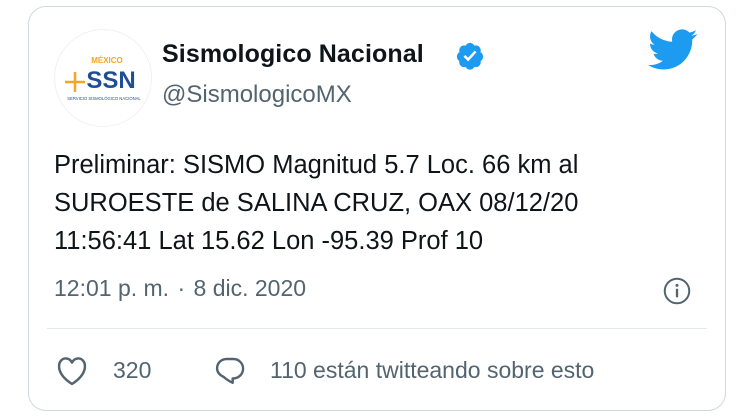  What do you see at coordinates (112, 288) in the screenshot?
I see `tweet-time: 12:01 p. m.` at bounding box center [112, 288].